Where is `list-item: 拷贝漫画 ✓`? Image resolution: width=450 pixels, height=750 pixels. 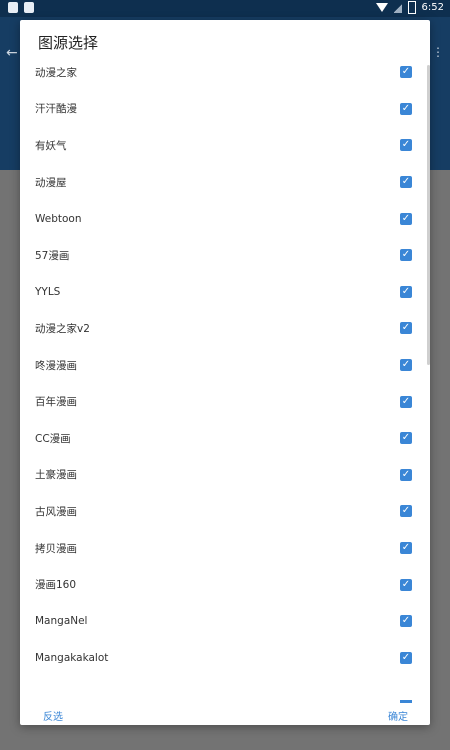
list-item: 拷贝漫画 ✓ is located at coordinates (225, 548).